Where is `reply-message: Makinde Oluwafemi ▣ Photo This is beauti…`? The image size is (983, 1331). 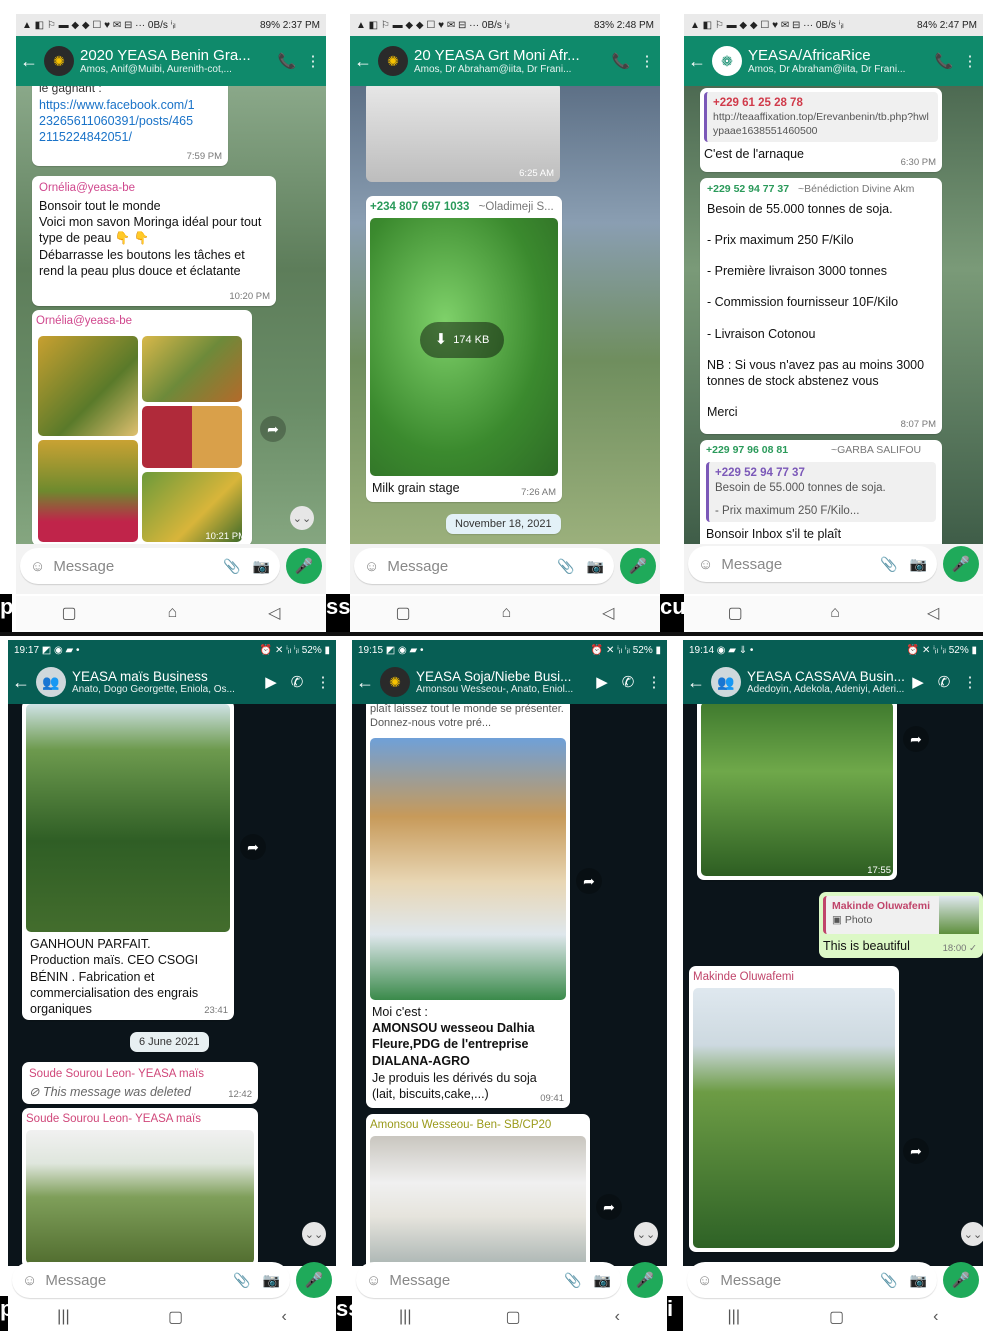 reply-message: Makinde Oluwafemi ▣ Photo This is beauti… is located at coordinates (901, 925).